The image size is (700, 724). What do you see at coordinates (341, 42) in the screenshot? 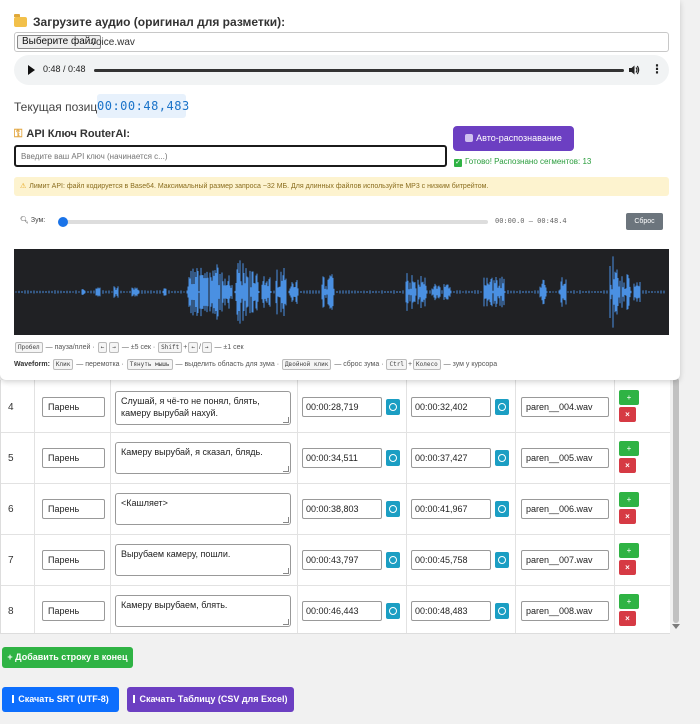
I see `file-input: Выберите файл voice.wav` at bounding box center [341, 42].